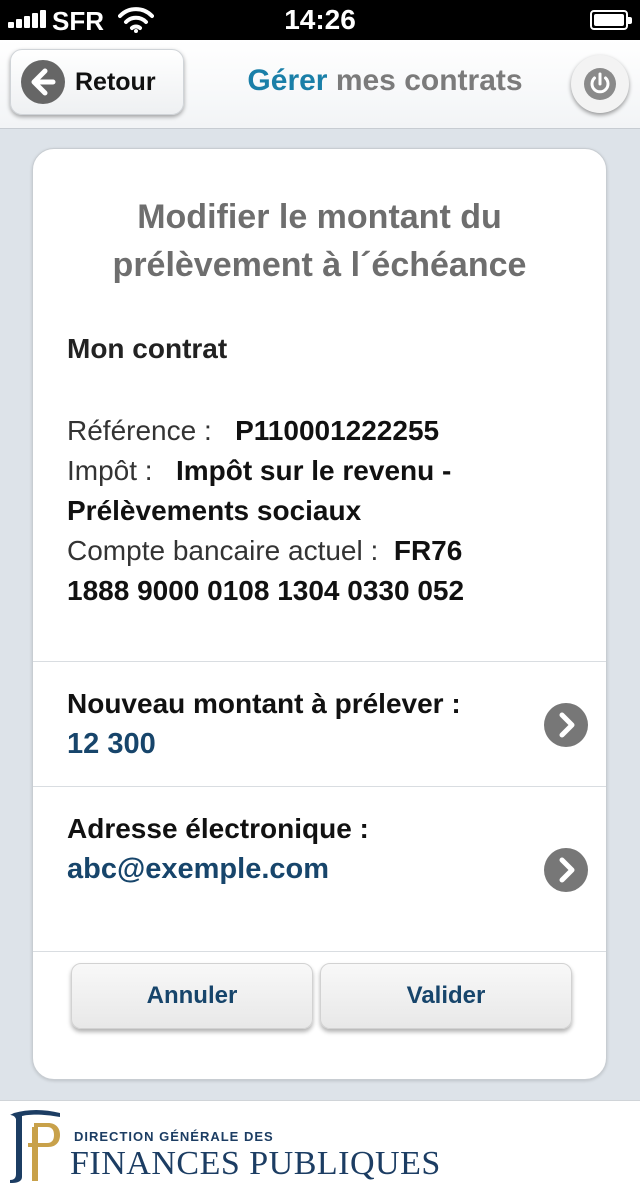 The height and width of the screenshot is (1198, 640). What do you see at coordinates (174, 1136) in the screenshot?
I see `footer-subtitle: DIRECTION GÉNÉRALE DES` at bounding box center [174, 1136].